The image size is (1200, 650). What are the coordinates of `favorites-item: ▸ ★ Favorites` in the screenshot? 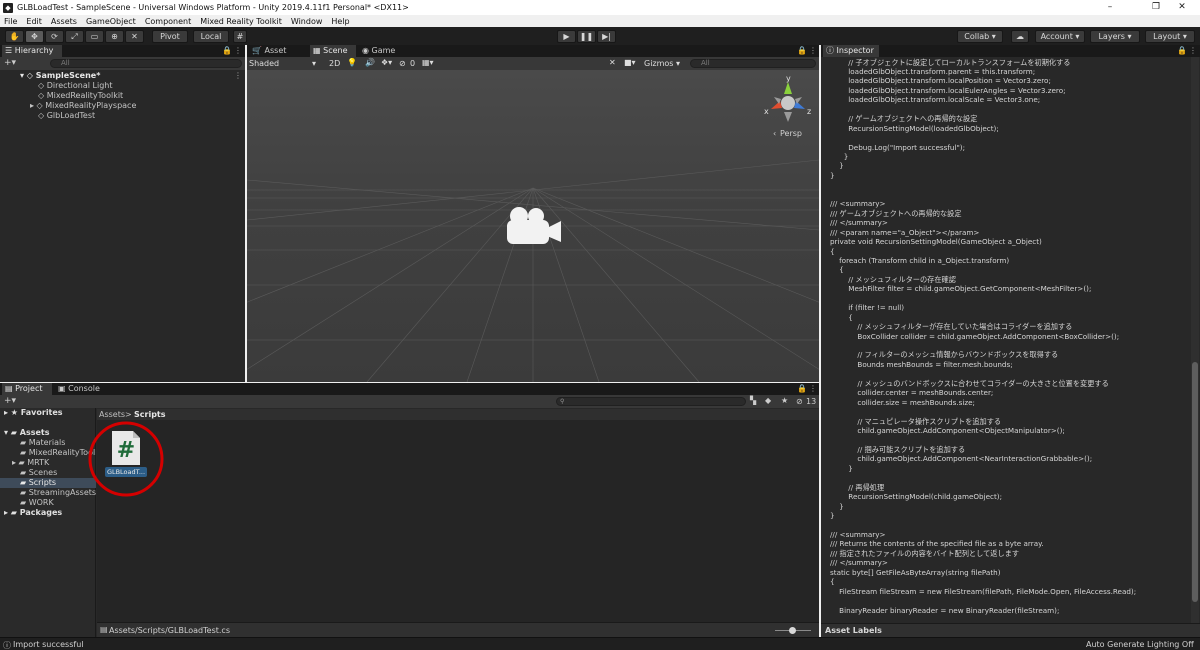 It's located at (33, 413).